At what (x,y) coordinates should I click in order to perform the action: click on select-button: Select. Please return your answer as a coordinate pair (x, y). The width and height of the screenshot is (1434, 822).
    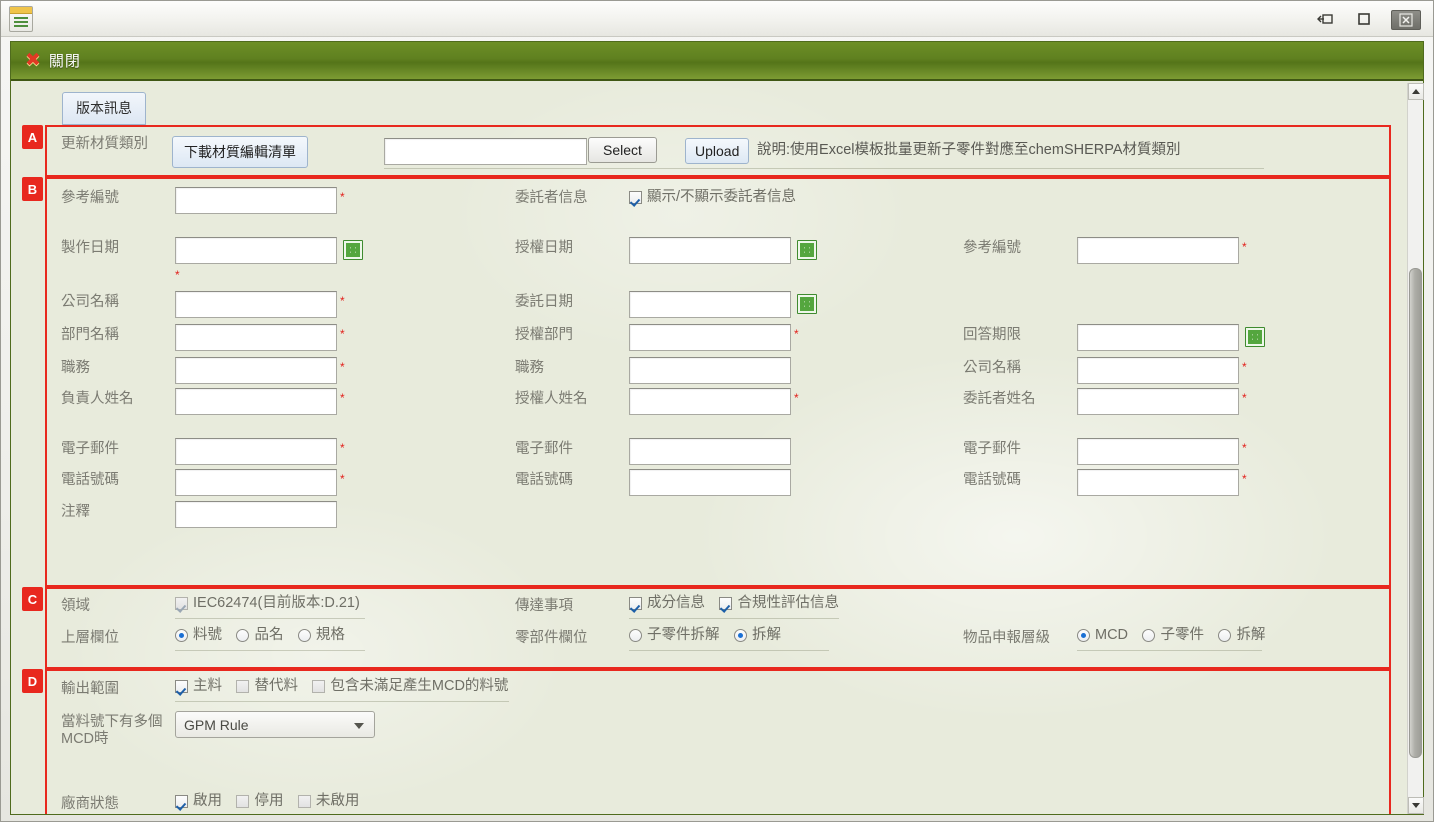
    Looking at the image, I should click on (622, 150).